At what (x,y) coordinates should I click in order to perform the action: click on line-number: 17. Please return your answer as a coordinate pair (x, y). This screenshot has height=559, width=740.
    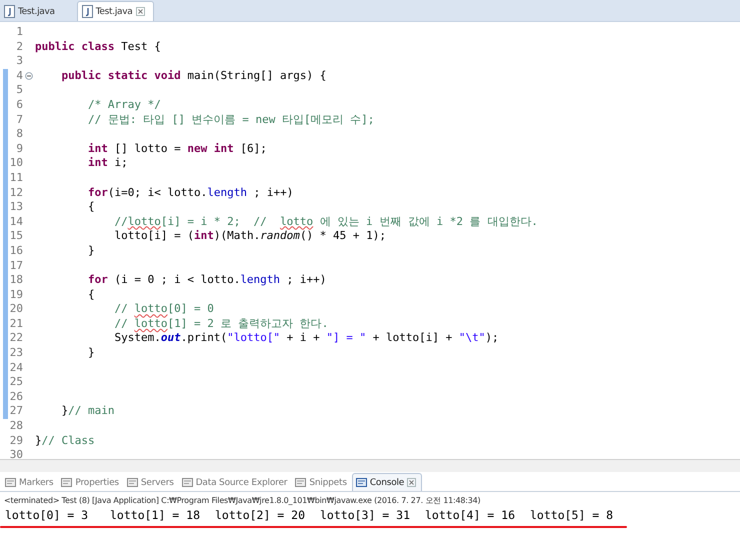
    Looking at the image, I should click on (15, 266).